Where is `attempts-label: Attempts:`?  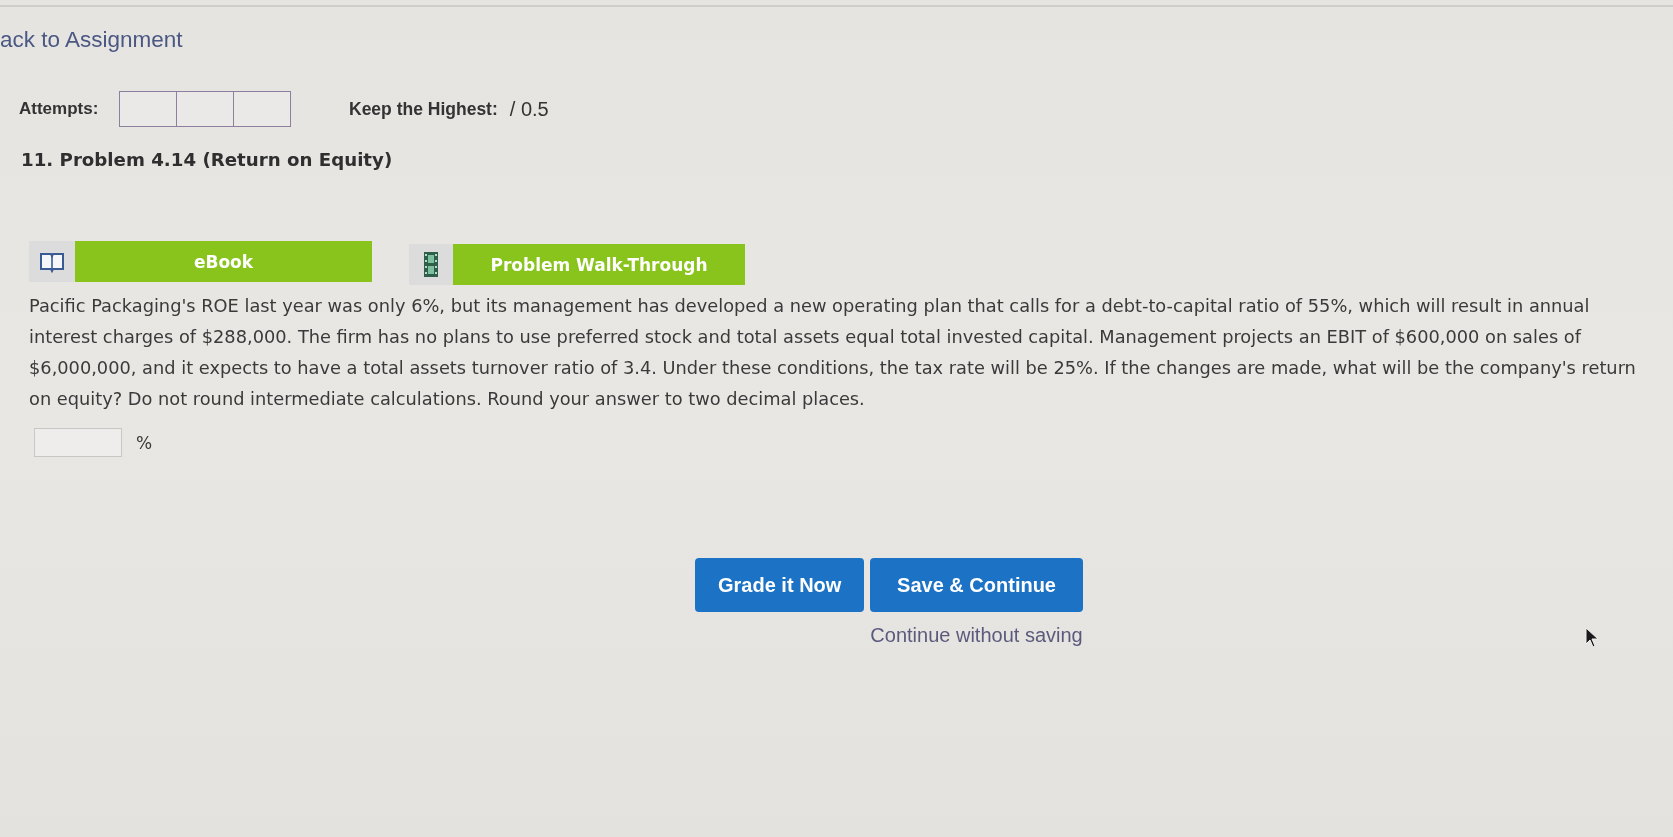 attempts-label: Attempts: is located at coordinates (59, 109).